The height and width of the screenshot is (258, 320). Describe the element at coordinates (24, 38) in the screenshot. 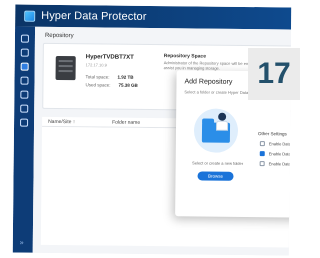

I see `overview-icon` at that location.